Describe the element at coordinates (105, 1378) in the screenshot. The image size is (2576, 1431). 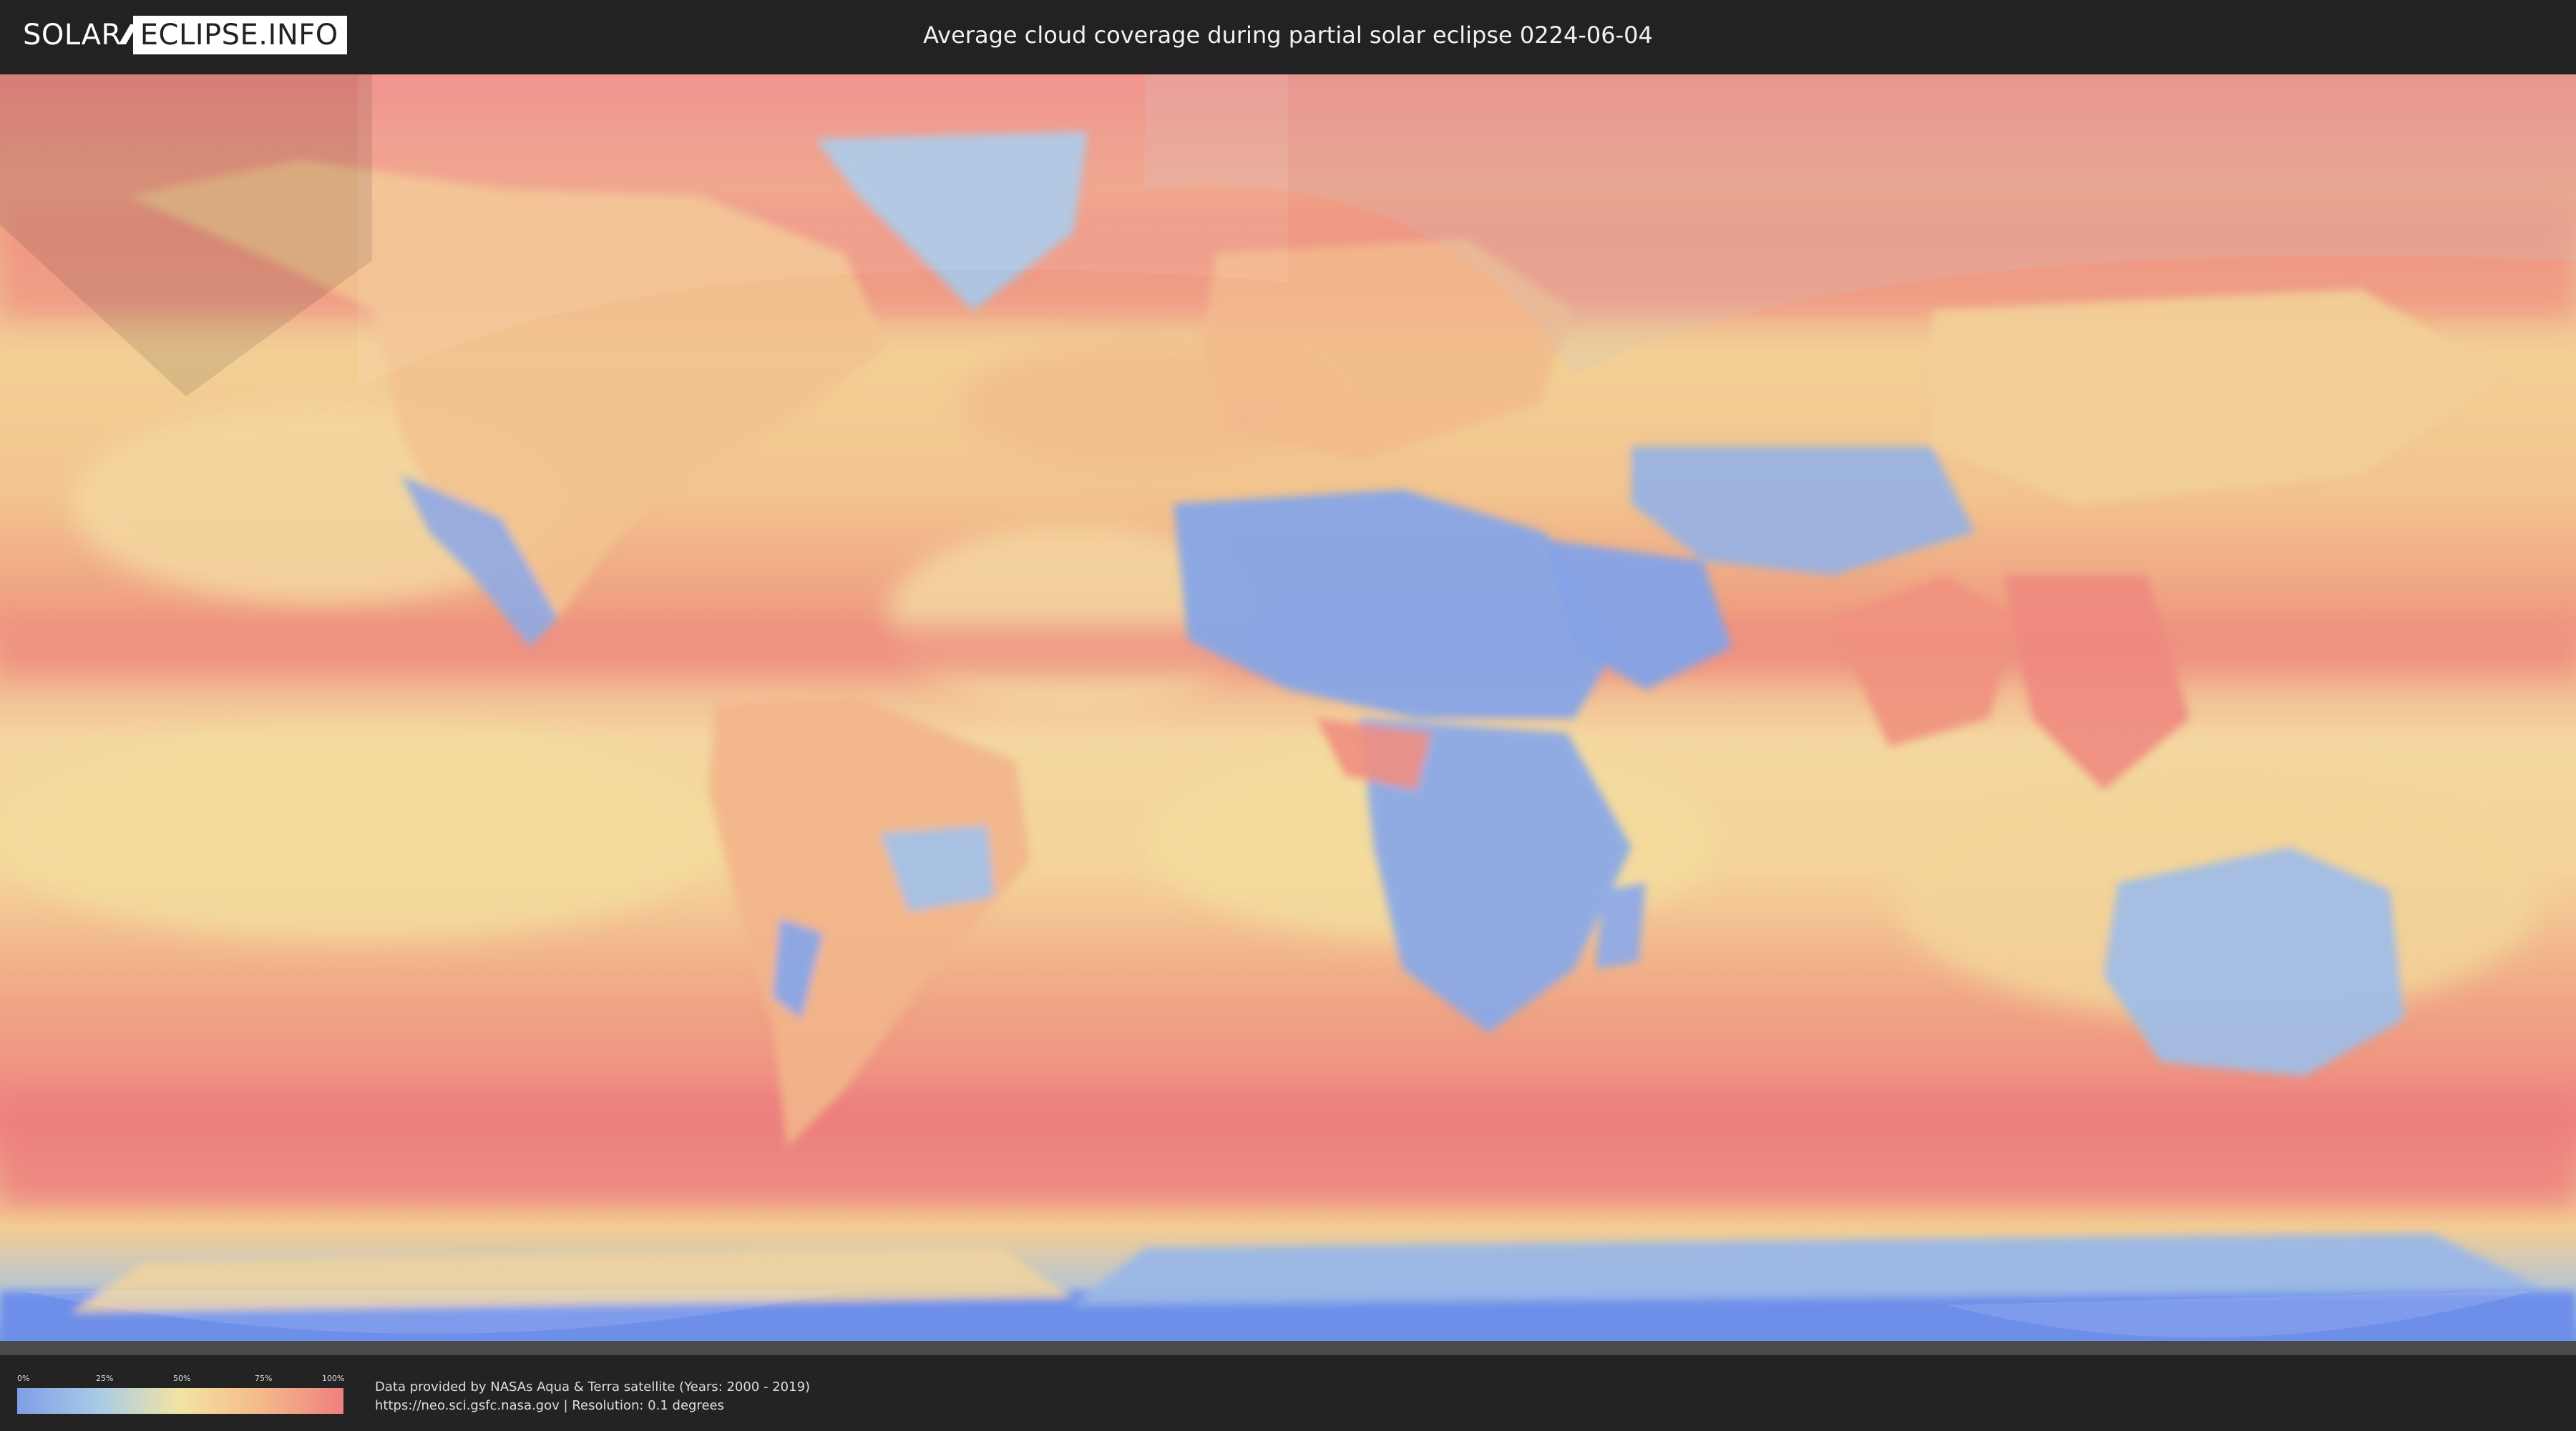
I see `legend-tick-25: 25%` at that location.